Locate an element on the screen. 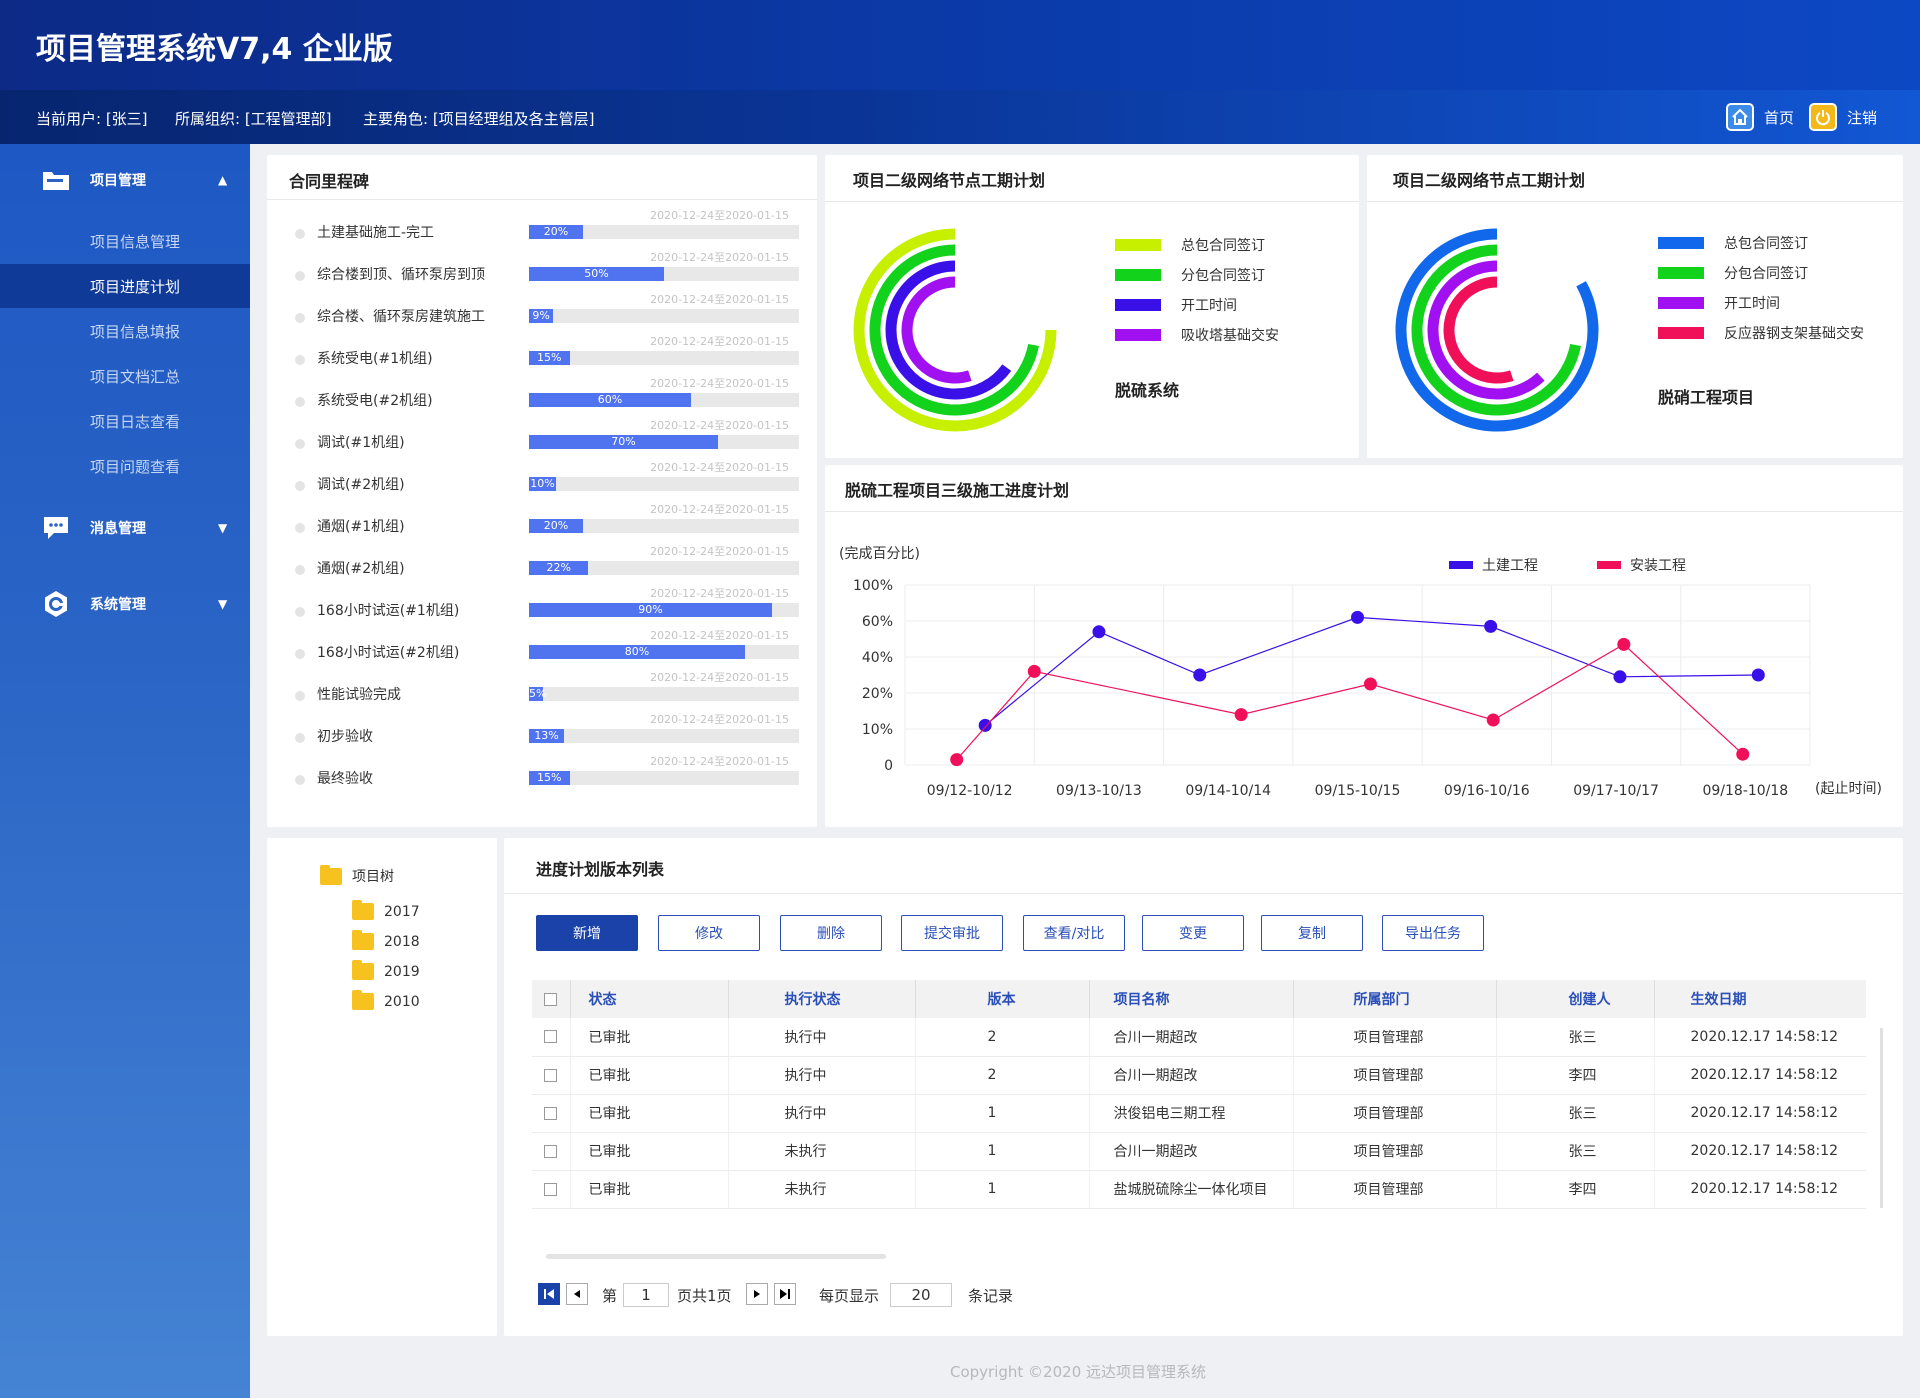 This screenshot has width=1920, height=1398. edit-button: 修改 is located at coordinates (709, 933).